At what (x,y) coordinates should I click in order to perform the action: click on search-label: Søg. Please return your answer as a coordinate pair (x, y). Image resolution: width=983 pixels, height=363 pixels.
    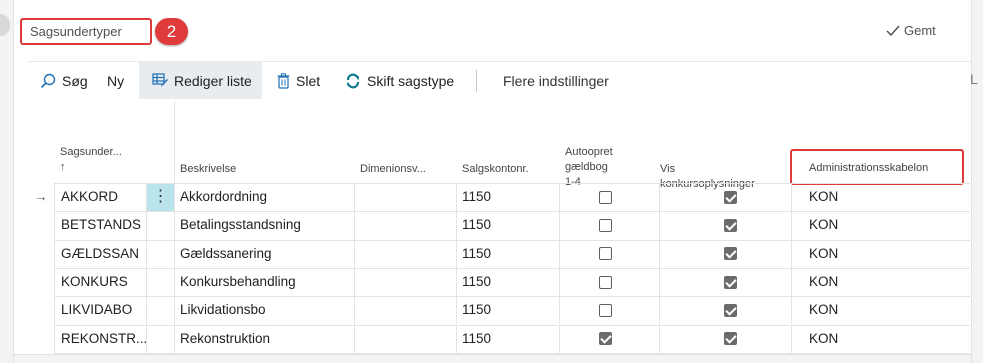
    Looking at the image, I should click on (75, 80).